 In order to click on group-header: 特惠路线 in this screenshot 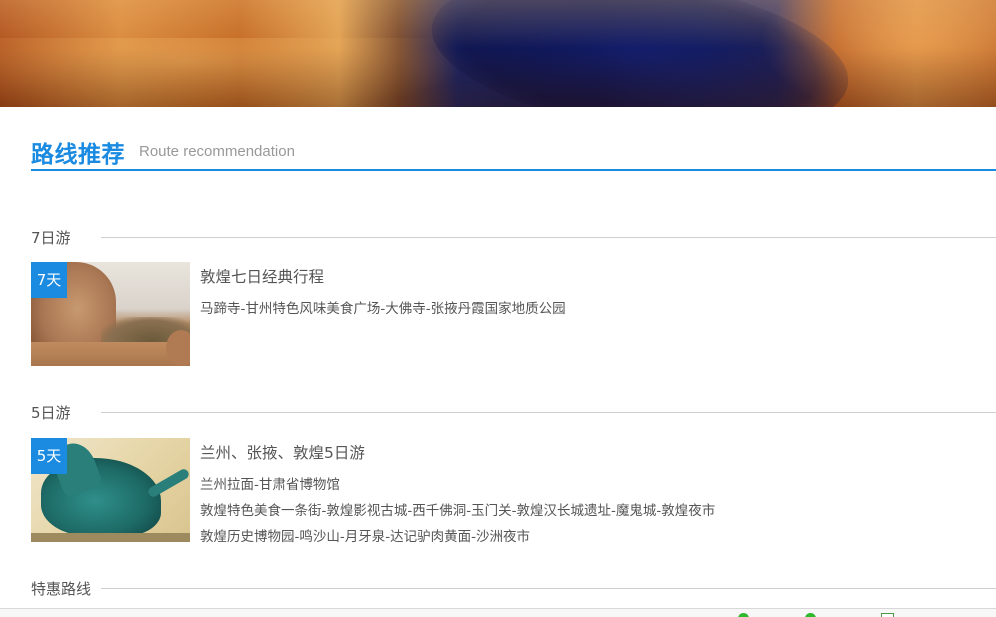, I will do `click(513, 588)`.